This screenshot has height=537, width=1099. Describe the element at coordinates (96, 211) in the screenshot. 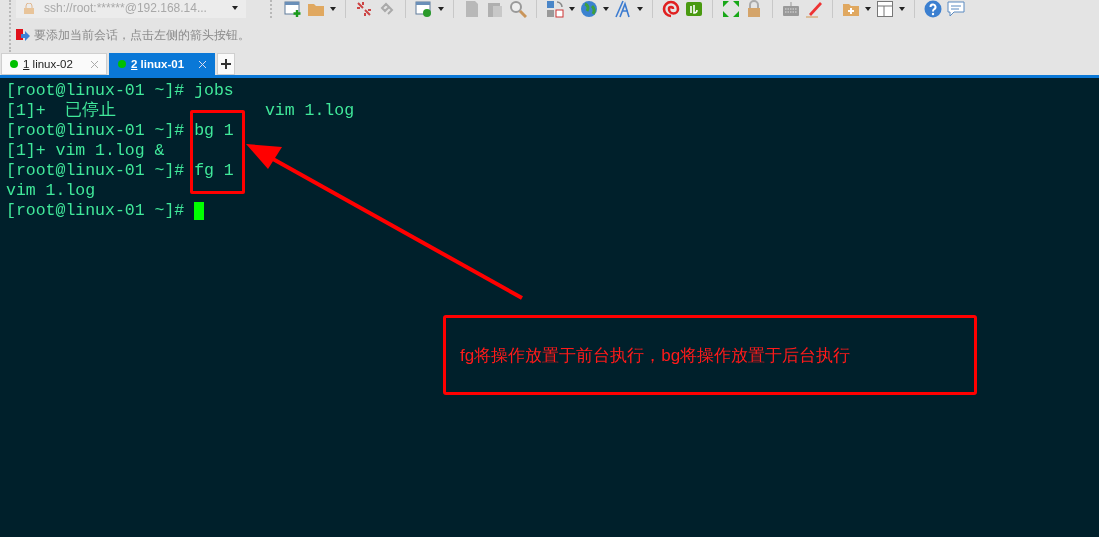

I see `terminal-line: [root@linux-01 ~]#` at that location.